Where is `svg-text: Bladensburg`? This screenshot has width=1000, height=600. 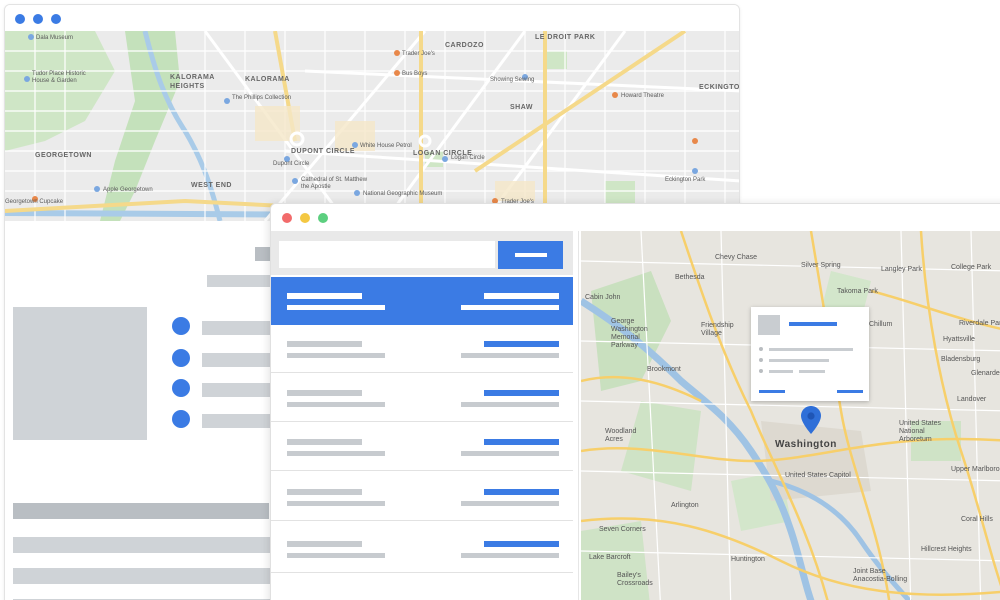 svg-text: Bladensburg is located at coordinates (960, 359).